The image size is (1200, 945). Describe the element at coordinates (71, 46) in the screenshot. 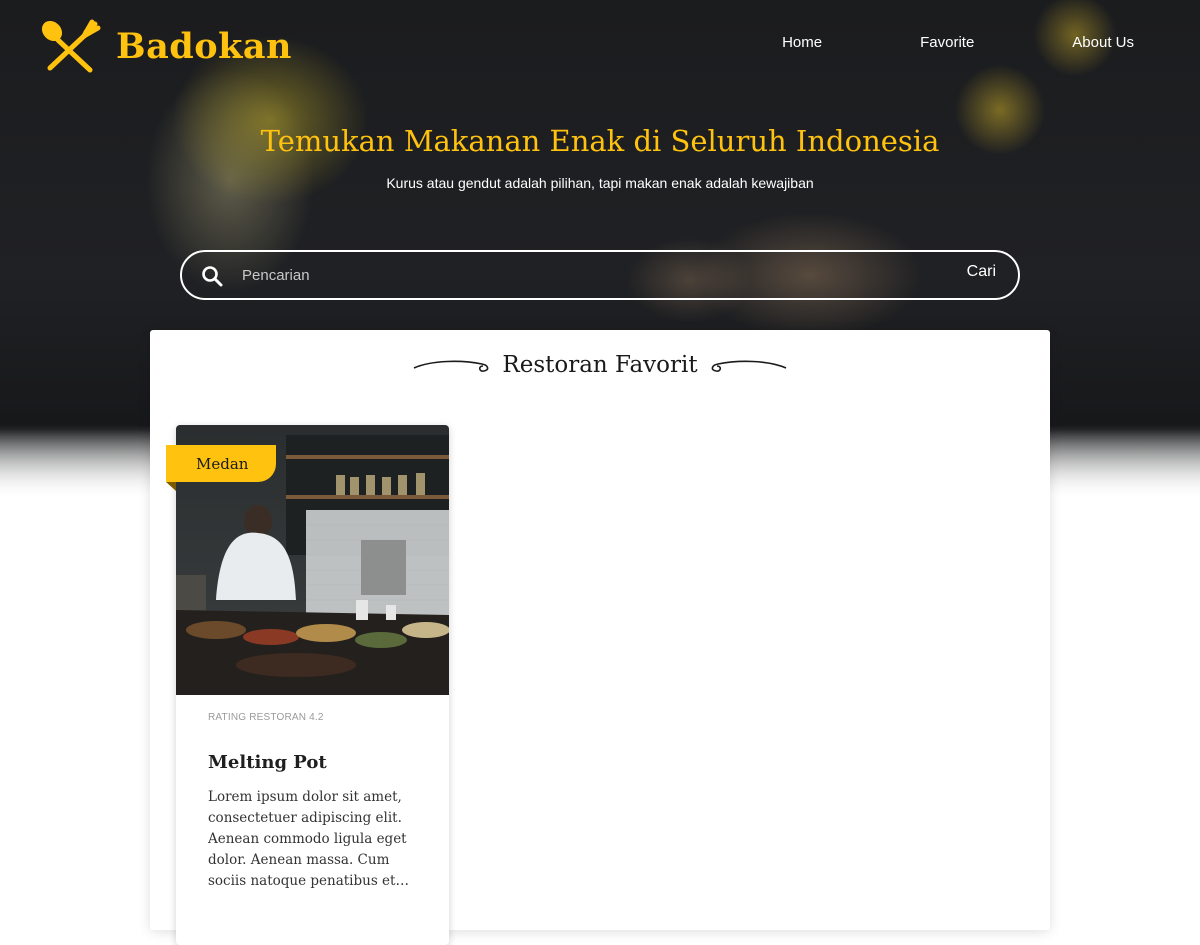

I see `spoon-fork-icon` at that location.